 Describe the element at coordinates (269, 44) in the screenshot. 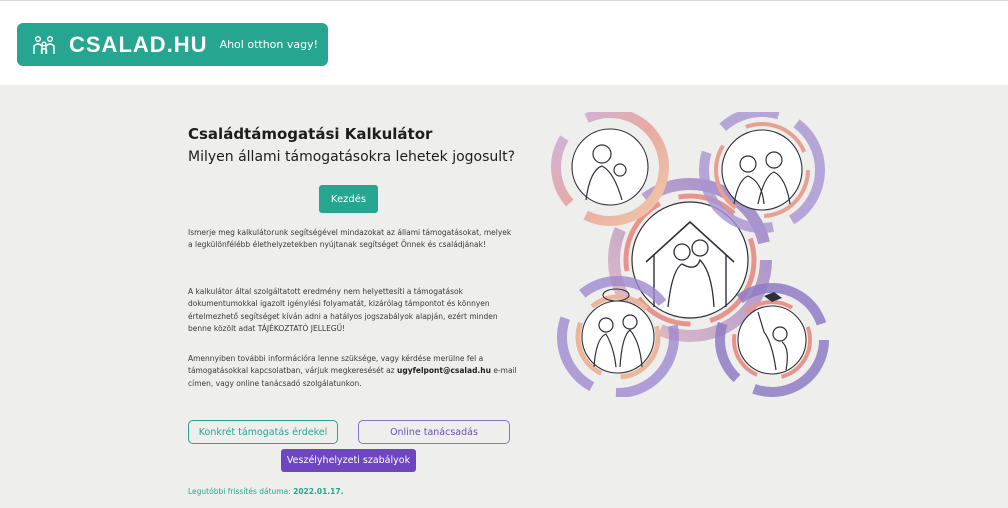

I see `logo-tagline: Ahol otthon vagy!` at that location.